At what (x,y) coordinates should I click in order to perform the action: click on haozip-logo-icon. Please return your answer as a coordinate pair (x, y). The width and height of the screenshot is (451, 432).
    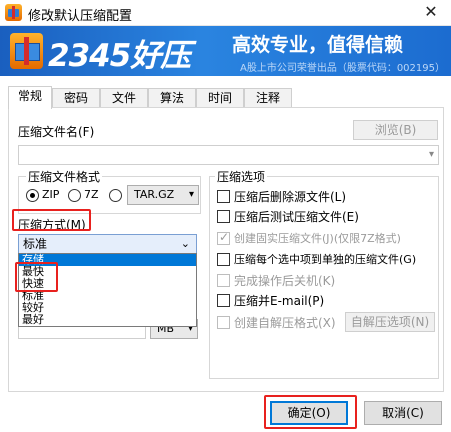
    Looking at the image, I should click on (26, 51).